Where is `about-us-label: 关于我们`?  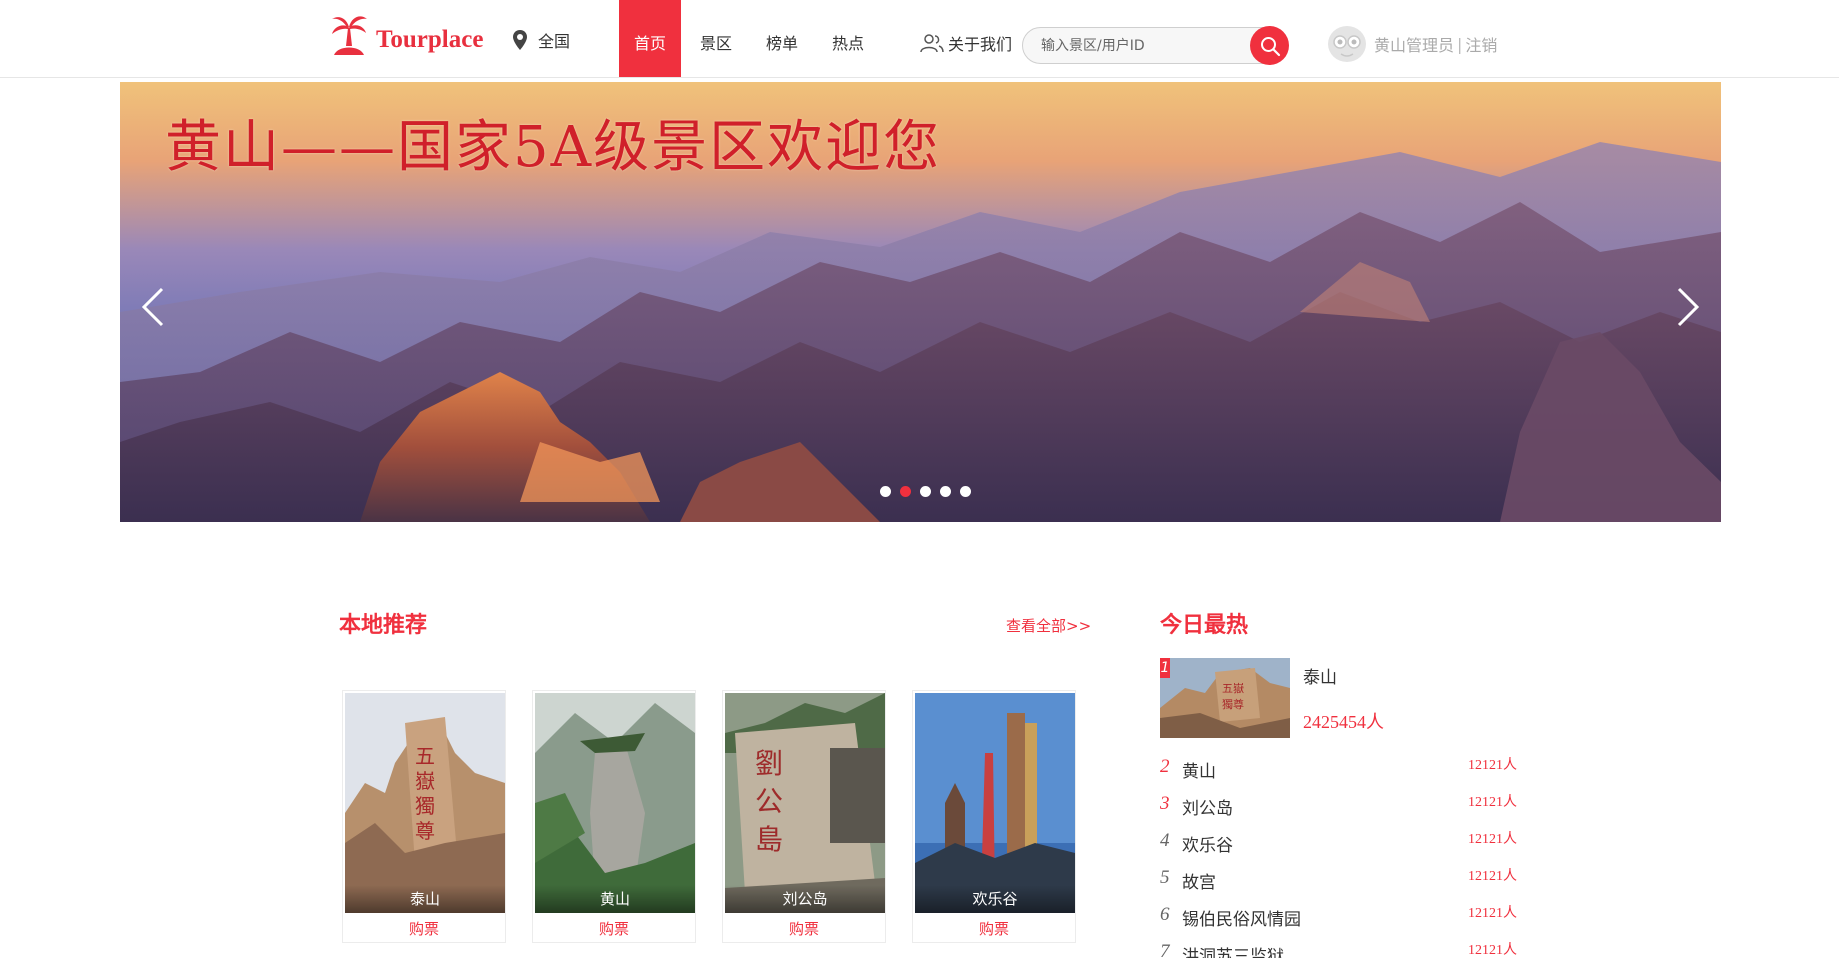 about-us-label: 关于我们 is located at coordinates (980, 44).